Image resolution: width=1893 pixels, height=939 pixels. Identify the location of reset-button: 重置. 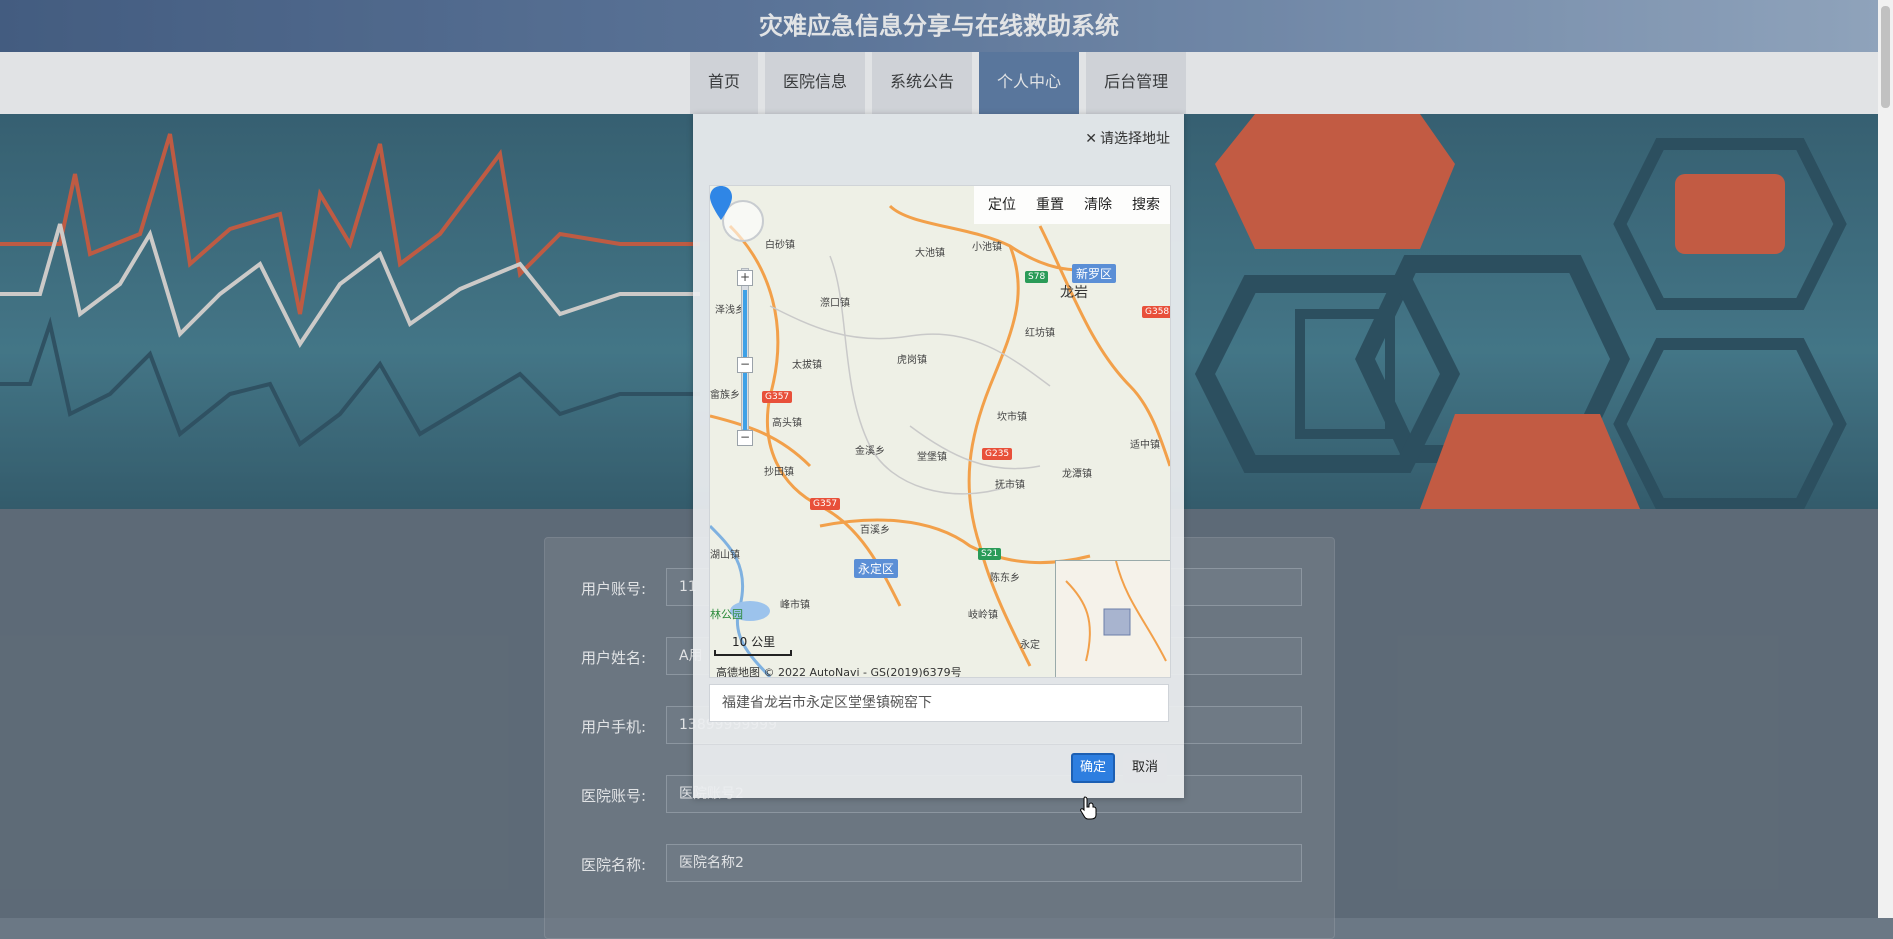
(1050, 205).